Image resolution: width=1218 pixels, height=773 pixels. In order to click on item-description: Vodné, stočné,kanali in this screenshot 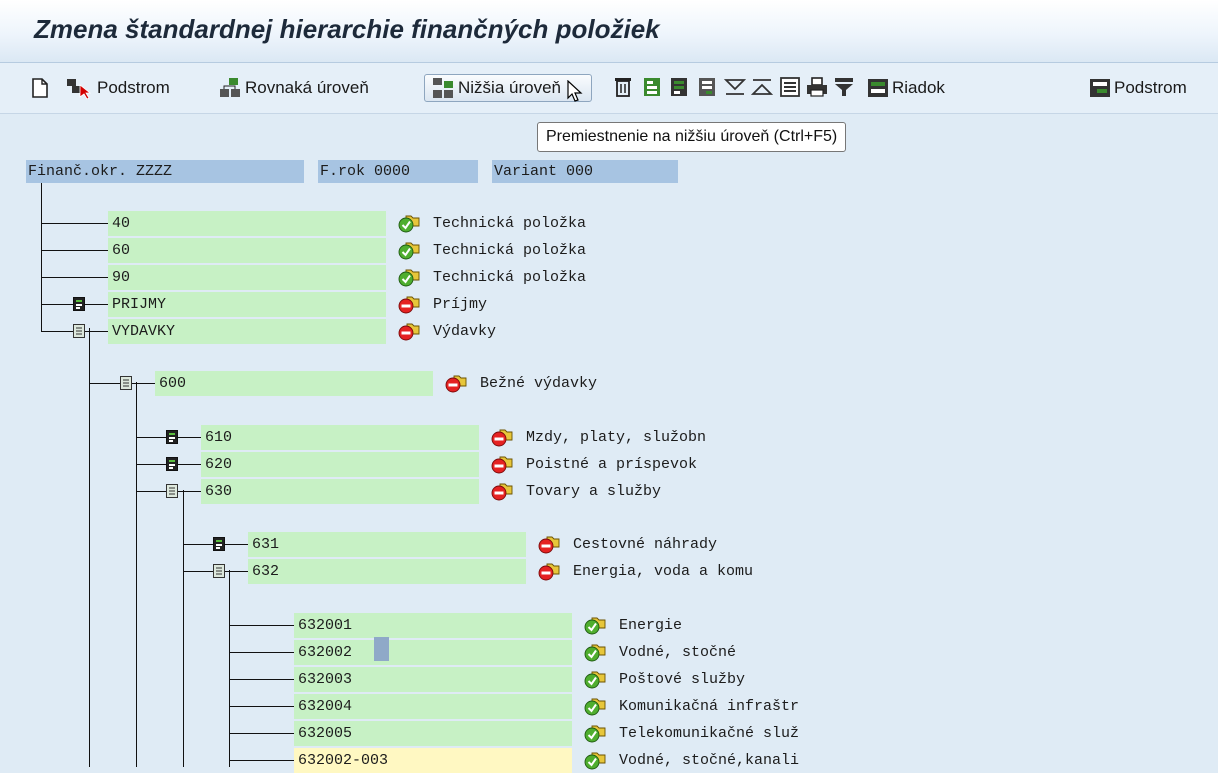, I will do `click(709, 760)`.